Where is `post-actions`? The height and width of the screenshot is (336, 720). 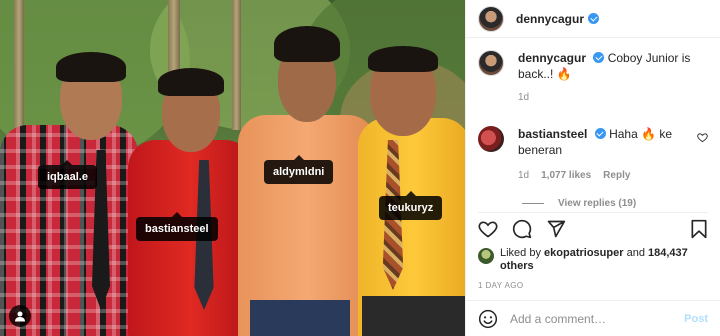 post-actions is located at coordinates (593, 228).